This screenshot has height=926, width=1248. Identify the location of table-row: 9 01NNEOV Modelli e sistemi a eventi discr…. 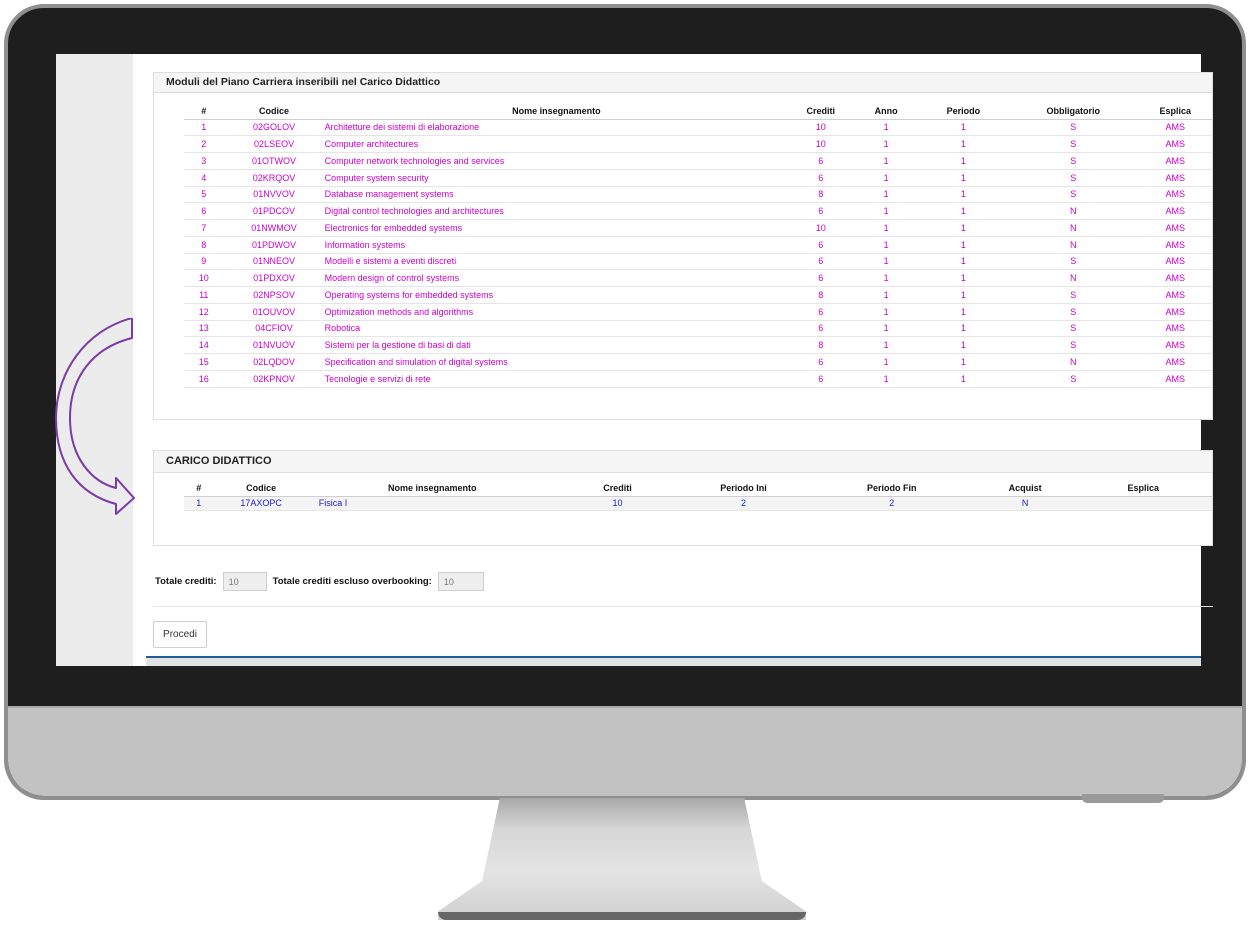
(698, 262).